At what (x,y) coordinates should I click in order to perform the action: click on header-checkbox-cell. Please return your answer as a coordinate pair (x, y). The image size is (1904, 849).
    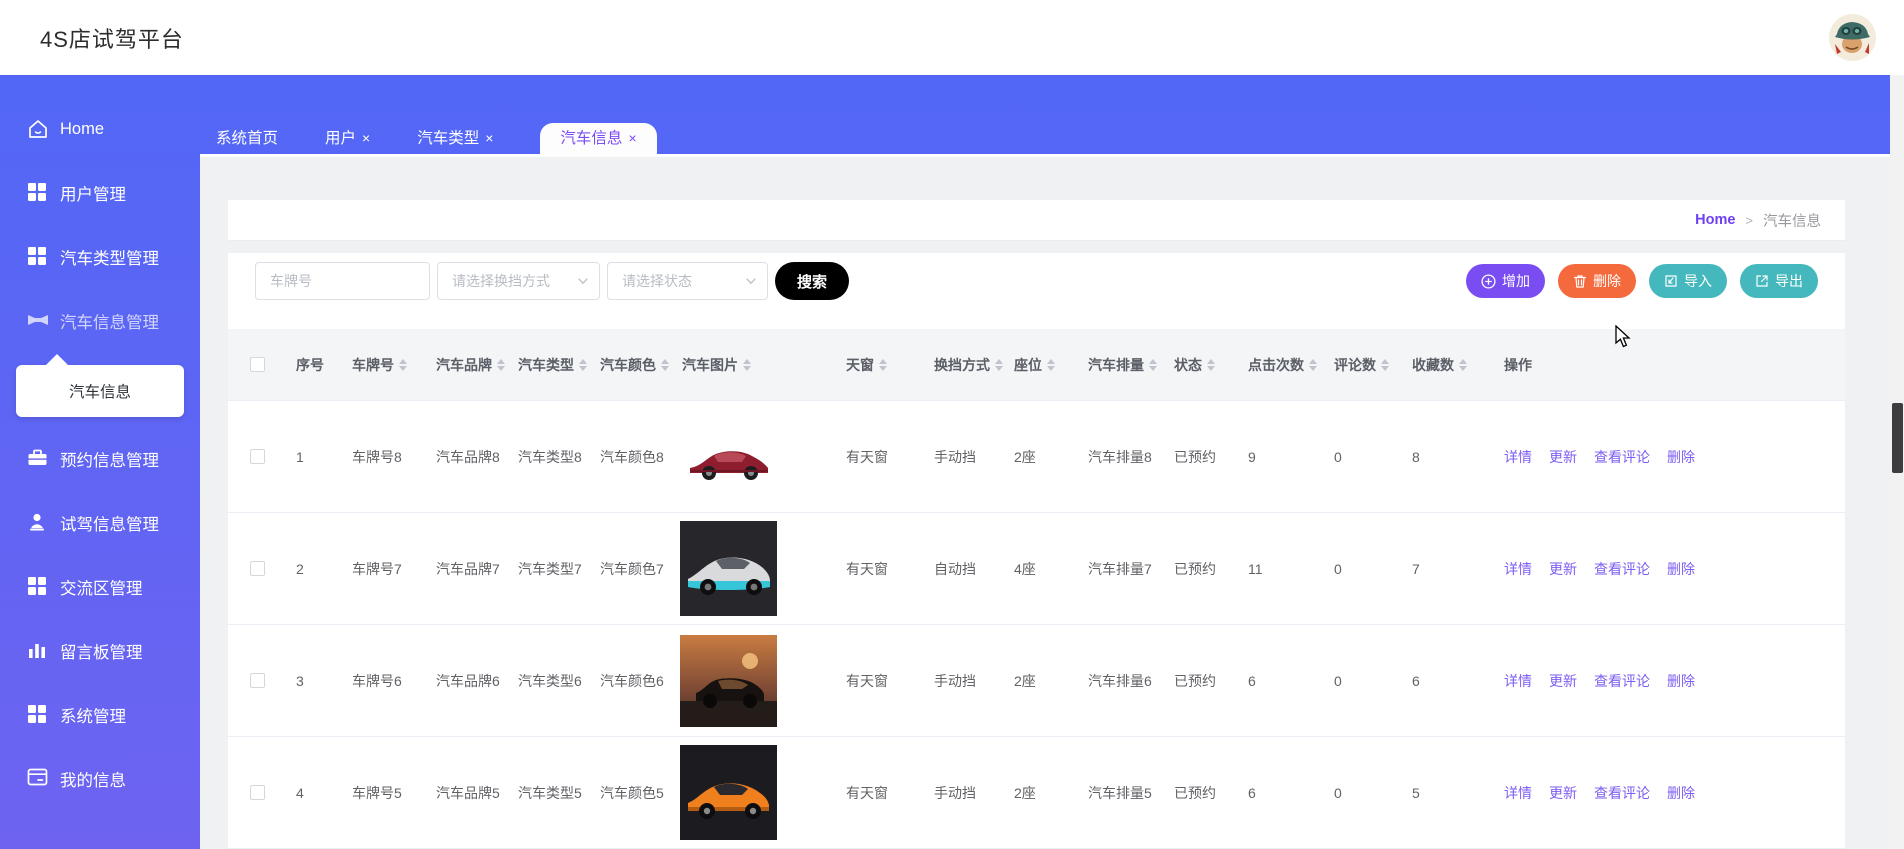
    Looking at the image, I should click on (257, 364).